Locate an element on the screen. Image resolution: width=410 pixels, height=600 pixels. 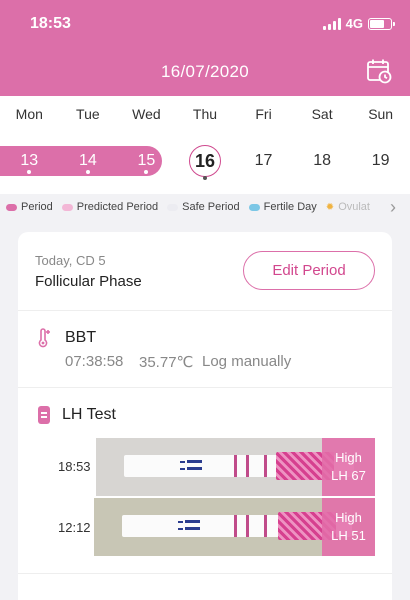
lh-test-time: 18:53 is located at coordinates (74, 466).